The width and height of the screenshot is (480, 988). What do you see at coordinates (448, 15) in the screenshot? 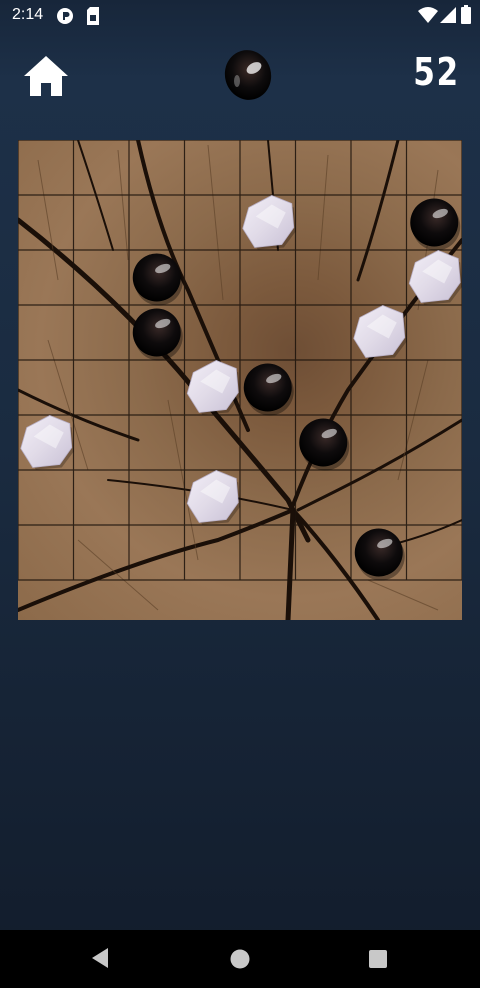
I see `signal-icon` at bounding box center [448, 15].